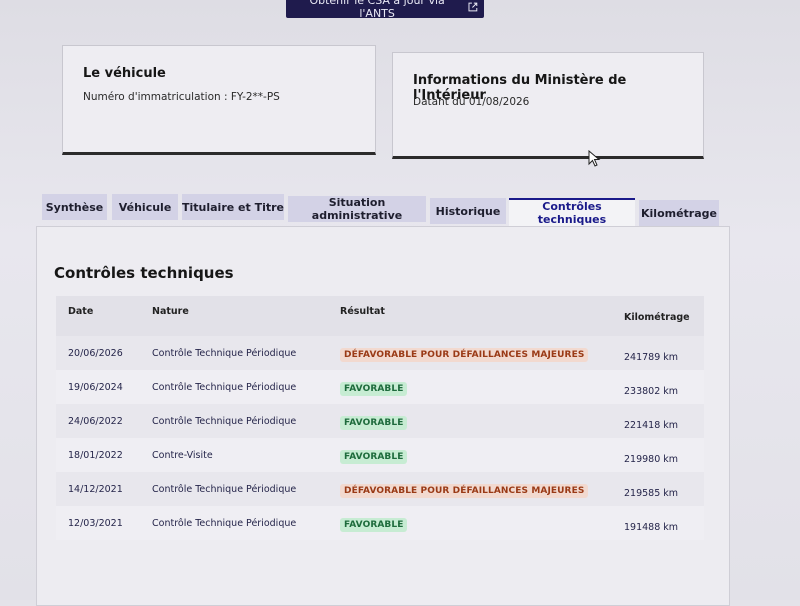 The width and height of the screenshot is (800, 606). What do you see at coordinates (651, 357) in the screenshot?
I see `row-mileage: 241789 km` at bounding box center [651, 357].